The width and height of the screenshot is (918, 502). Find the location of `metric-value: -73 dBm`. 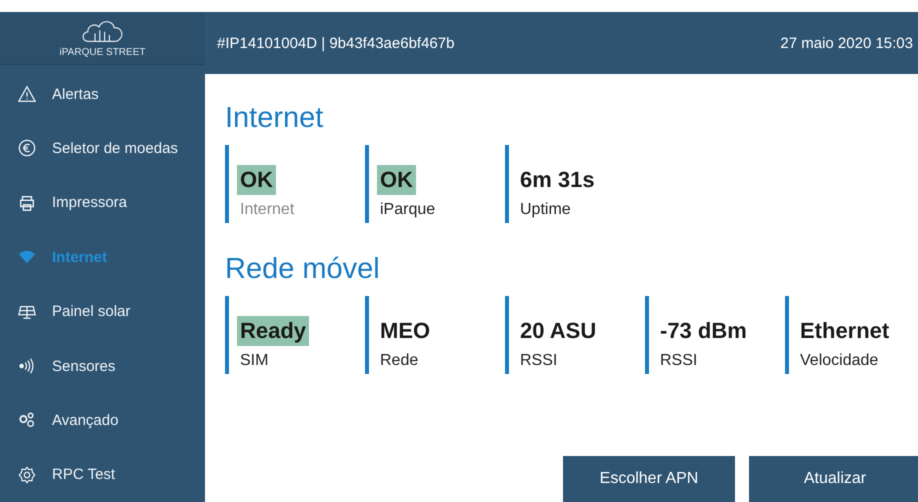

metric-value: -73 dBm is located at coordinates (703, 331).